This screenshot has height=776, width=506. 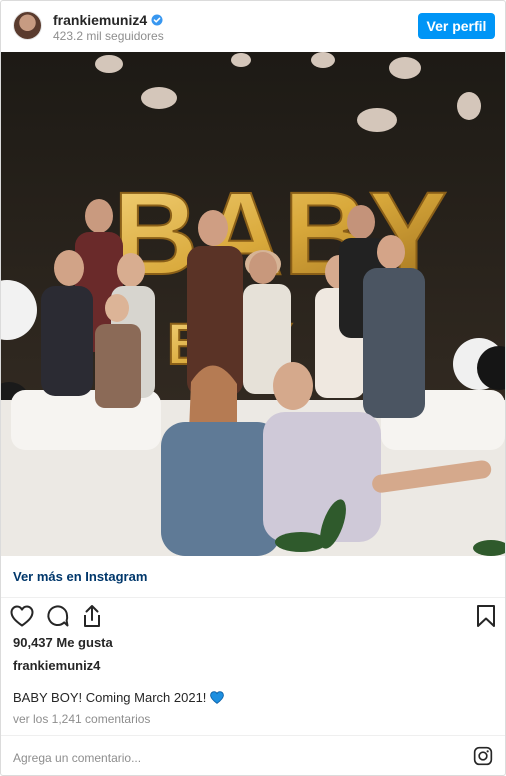 What do you see at coordinates (483, 756) in the screenshot?
I see `instagram-logo-icon` at bounding box center [483, 756].